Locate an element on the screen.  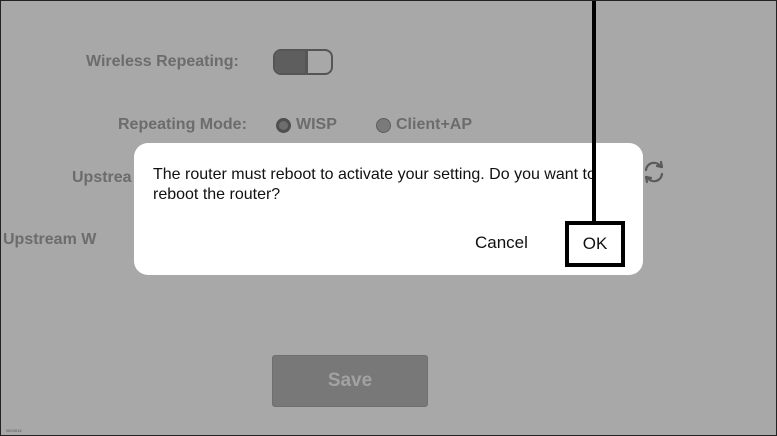
toggle-fill is located at coordinates (290, 62).